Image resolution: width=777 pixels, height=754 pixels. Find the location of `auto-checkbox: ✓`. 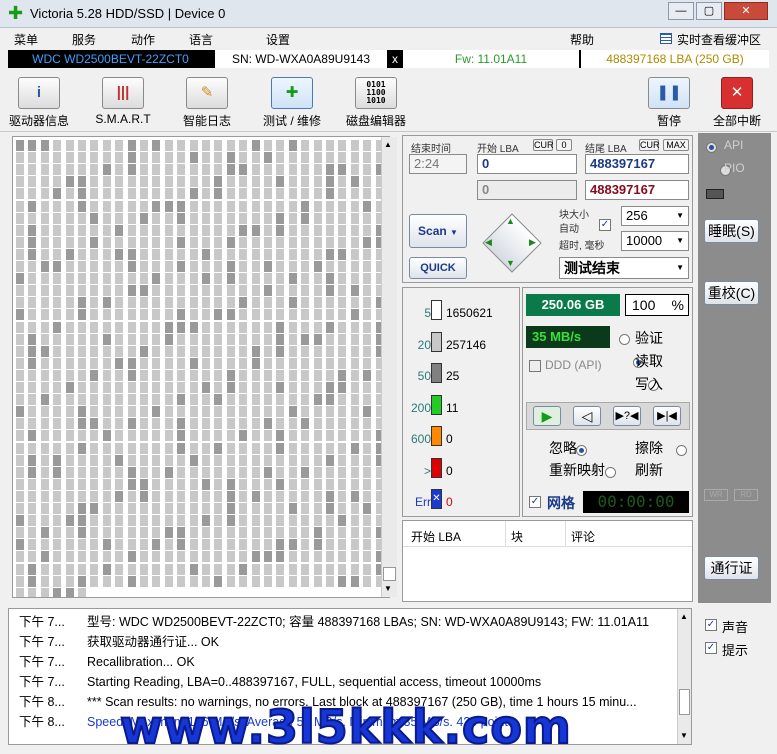

auto-checkbox: ✓ is located at coordinates (605, 225).